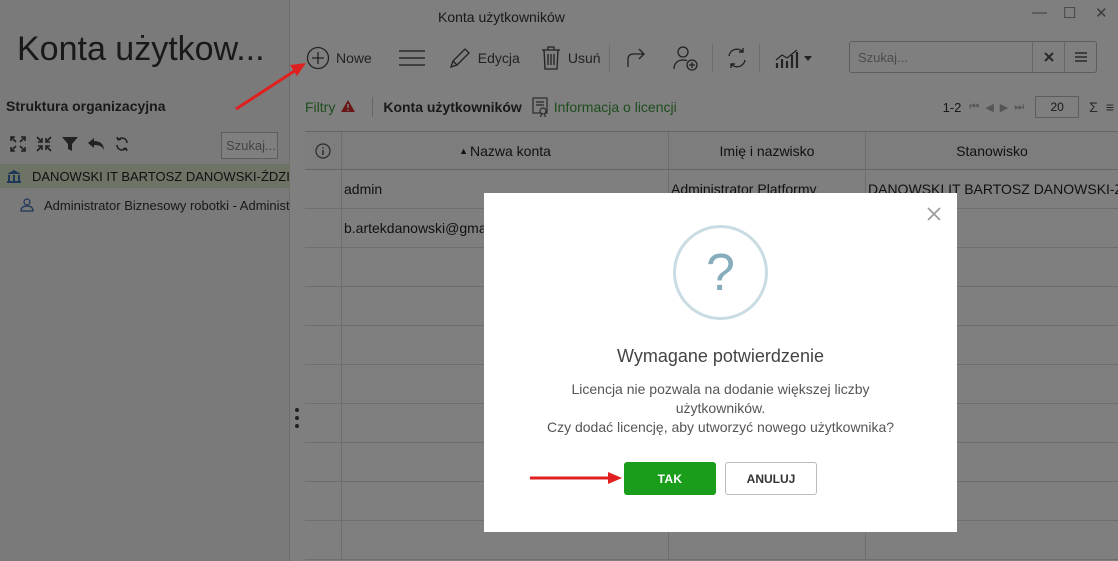 Image resolution: width=1118 pixels, height=561 pixels. Describe the element at coordinates (270, 87) in the screenshot. I see `annotation-arrow-new` at that location.